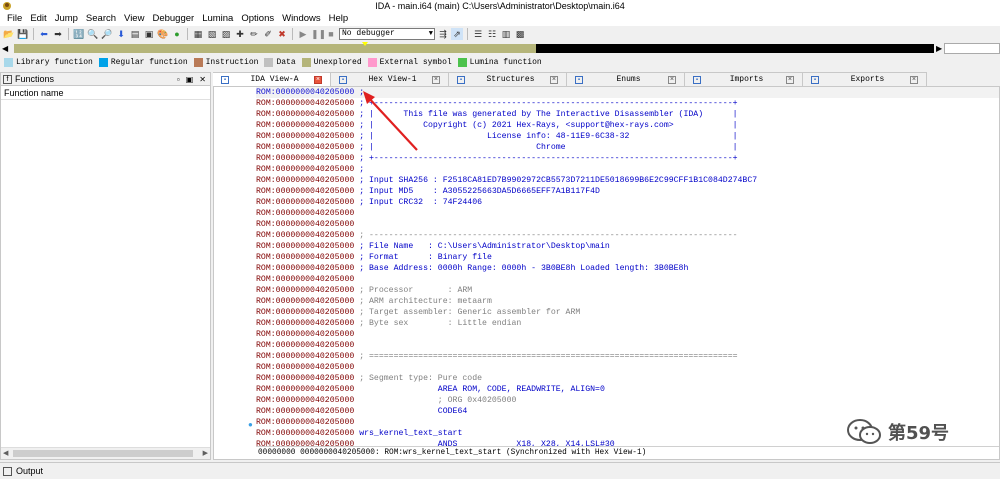 This screenshot has width=1000, height=479. I want to click on code-icon: ▣, so click(149, 34).